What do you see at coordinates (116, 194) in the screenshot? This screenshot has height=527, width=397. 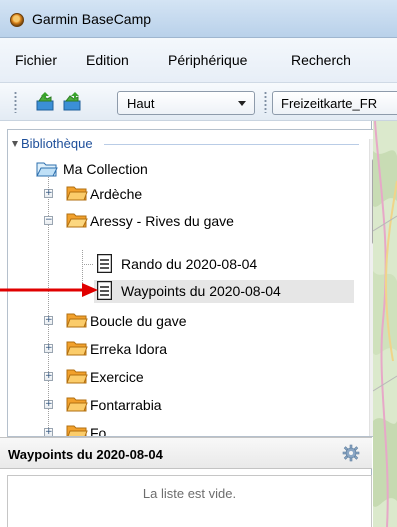 I see `folder-label: Ardèche` at bounding box center [116, 194].